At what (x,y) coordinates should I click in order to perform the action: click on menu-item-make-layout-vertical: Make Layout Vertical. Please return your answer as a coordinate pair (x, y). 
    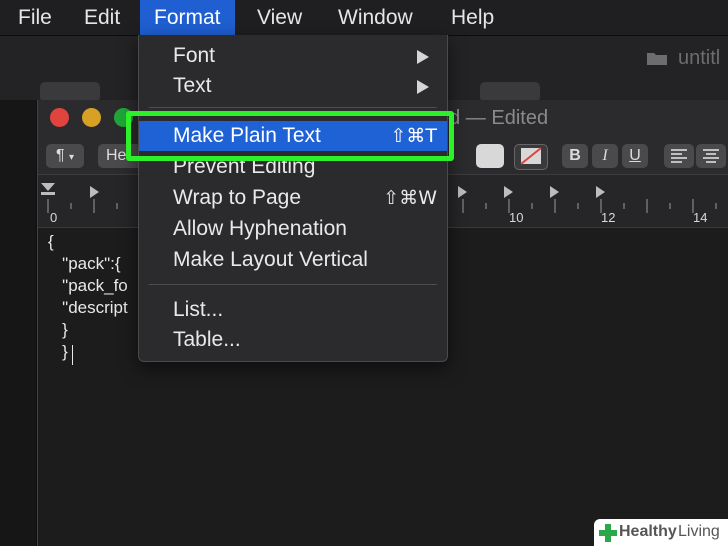
    Looking at the image, I should click on (293, 260).